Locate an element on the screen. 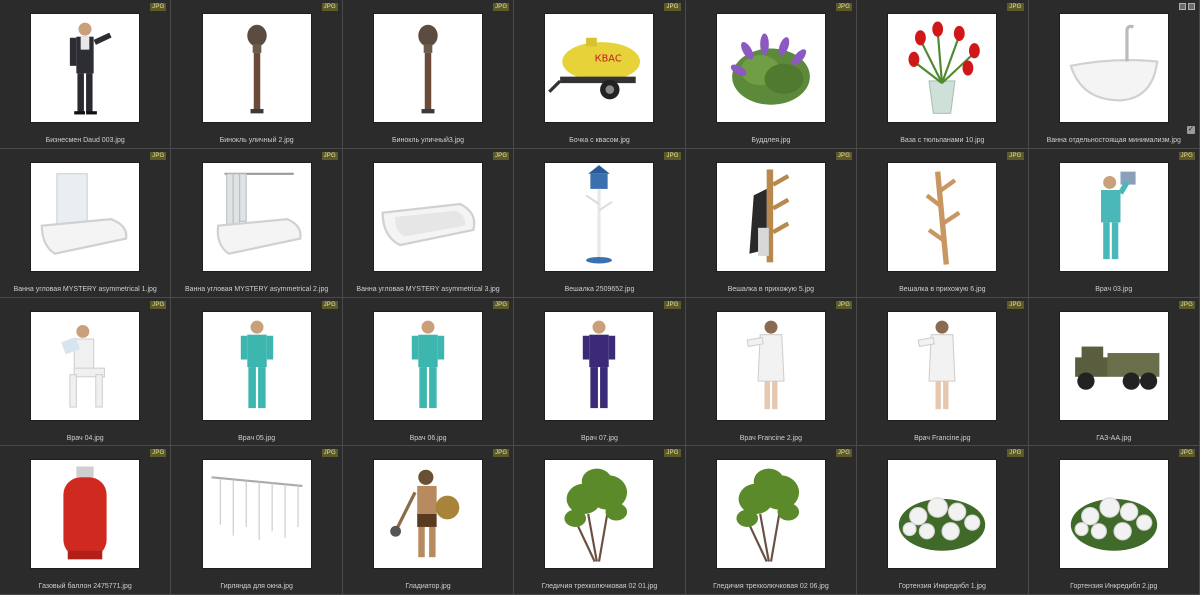 The width and height of the screenshot is (1200, 595). thumbnail-cell: JPG Вешалка в прихожую 5.jpg is located at coordinates (771, 223).